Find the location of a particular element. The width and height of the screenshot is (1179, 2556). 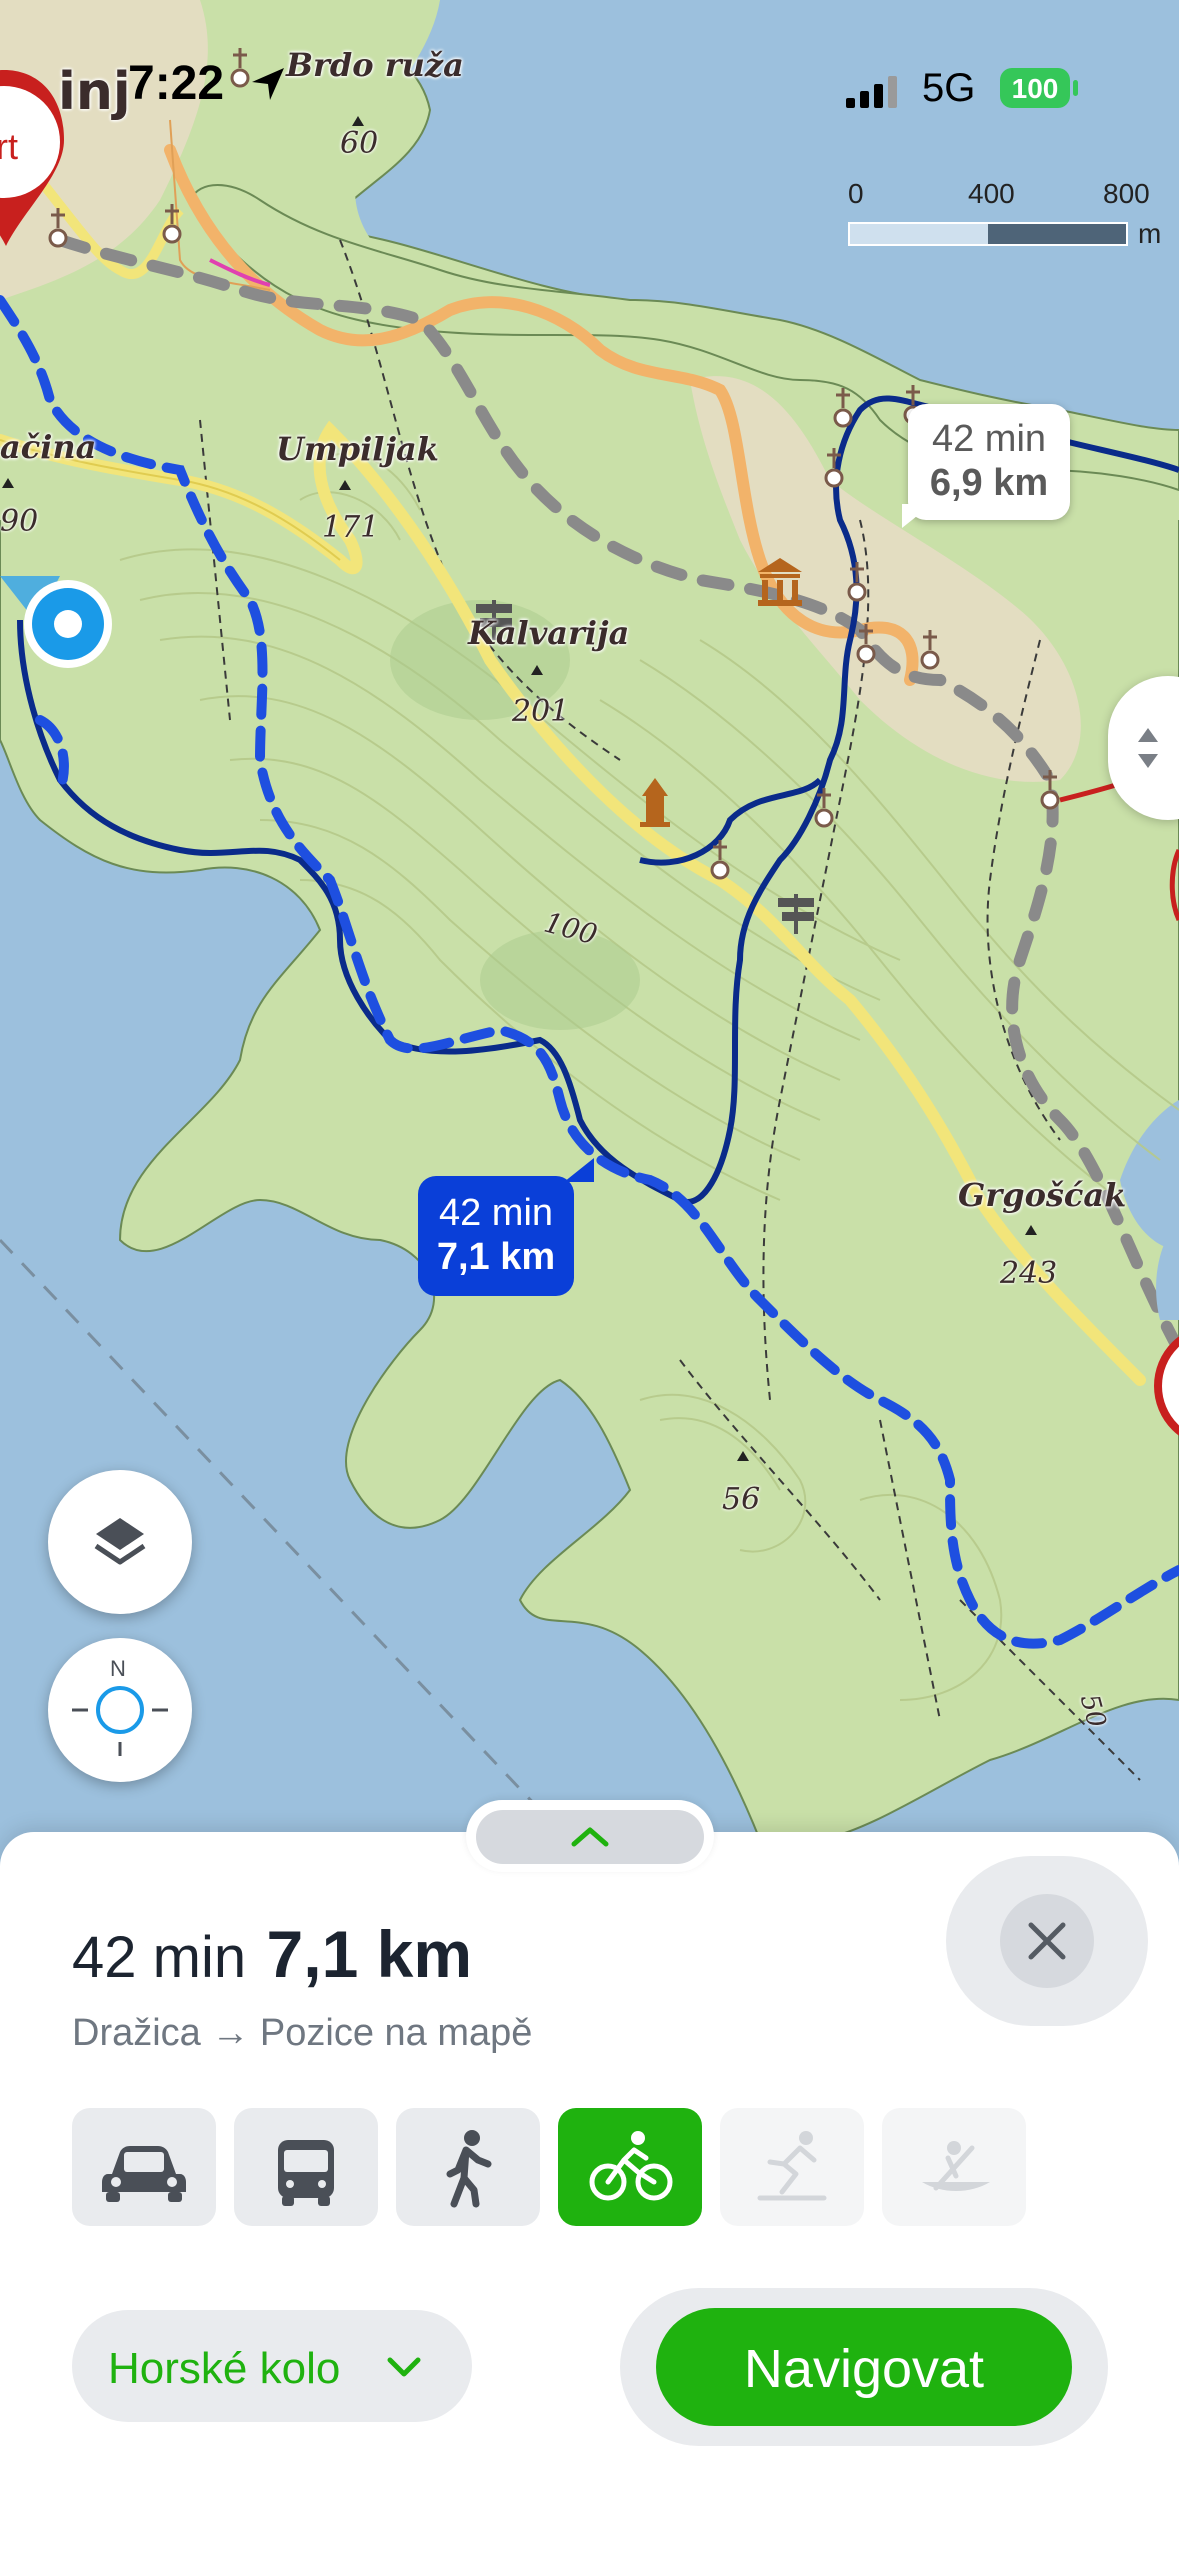

elevation-60: 60 is located at coordinates (359, 143).